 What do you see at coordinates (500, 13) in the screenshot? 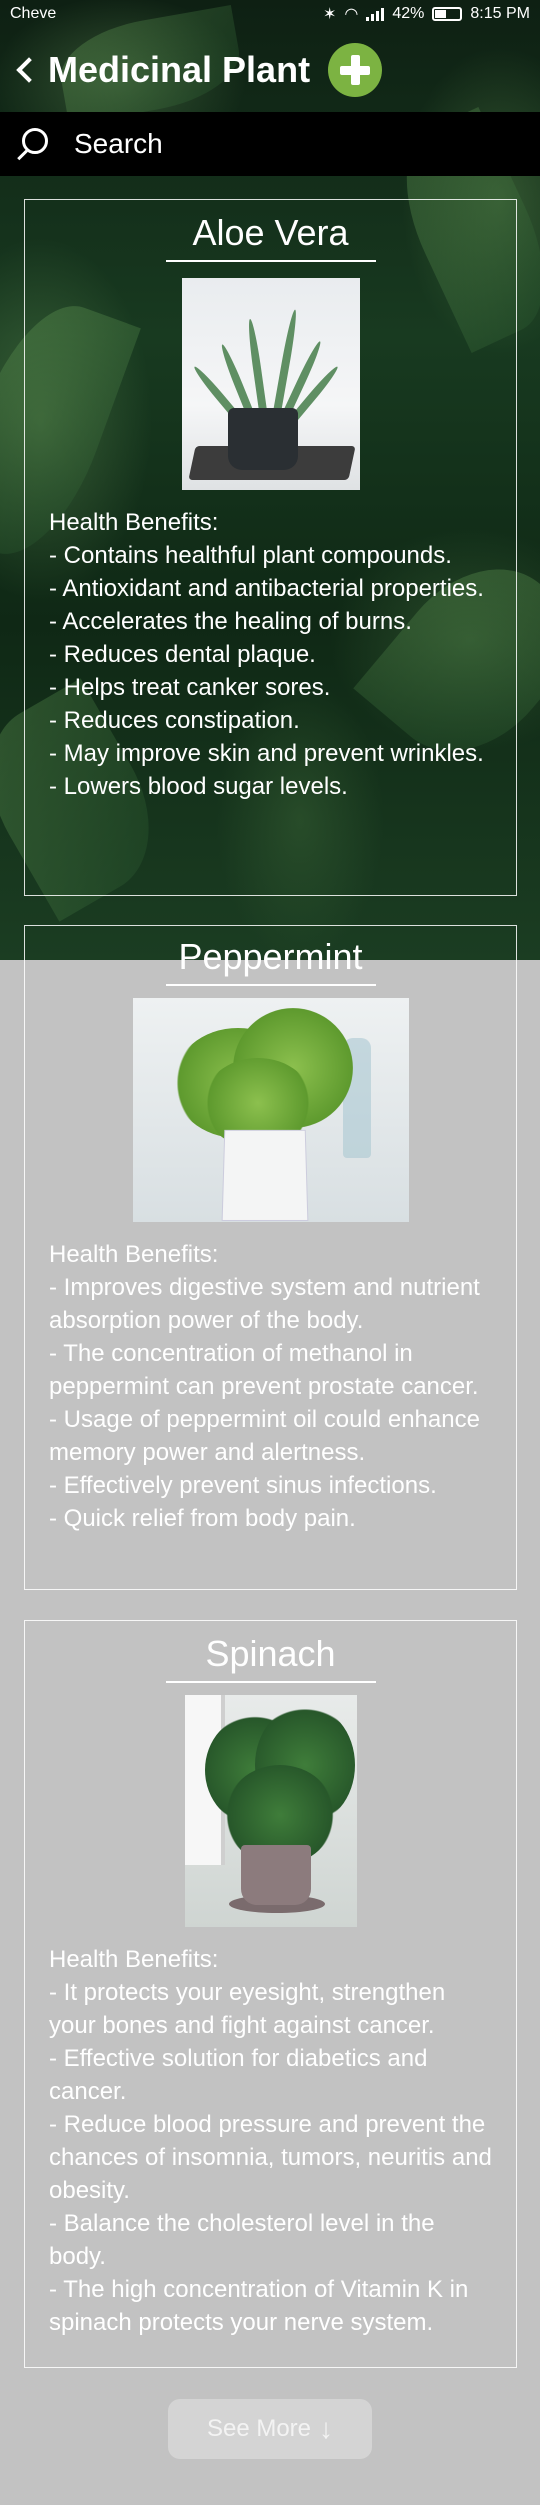
I see `clock: 8:15 PM` at bounding box center [500, 13].